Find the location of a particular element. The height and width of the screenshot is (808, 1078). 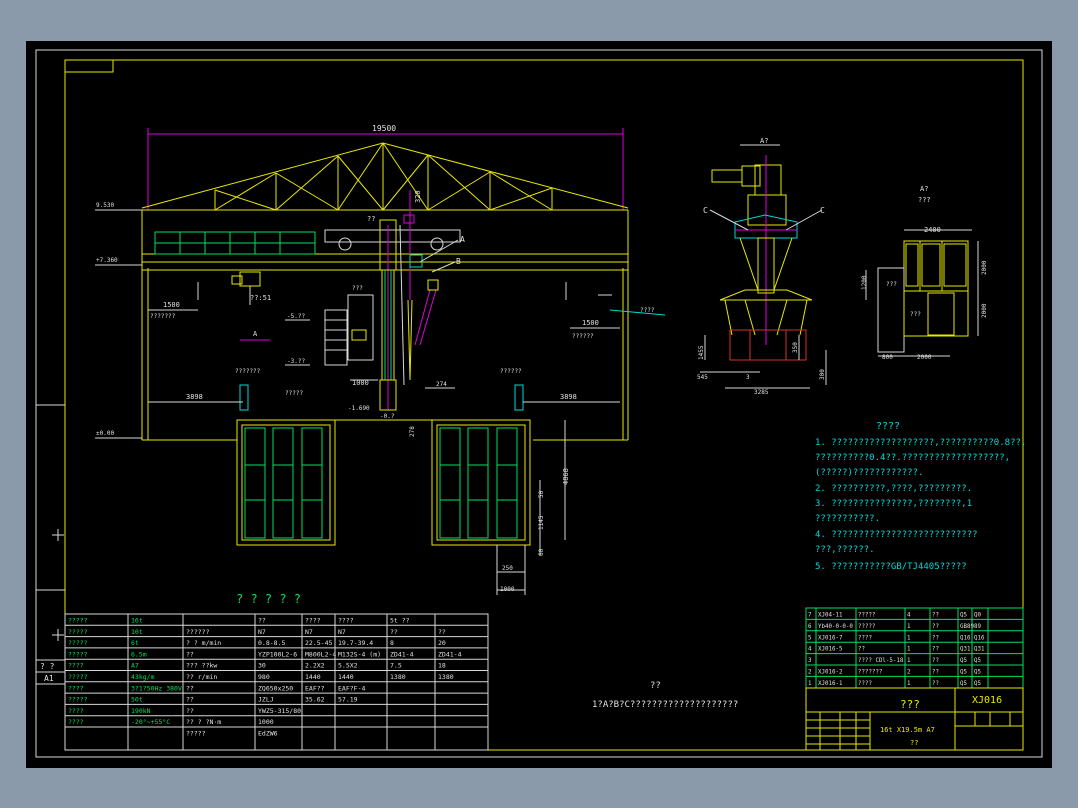

param-cell: 35.62 is located at coordinates (315, 700).